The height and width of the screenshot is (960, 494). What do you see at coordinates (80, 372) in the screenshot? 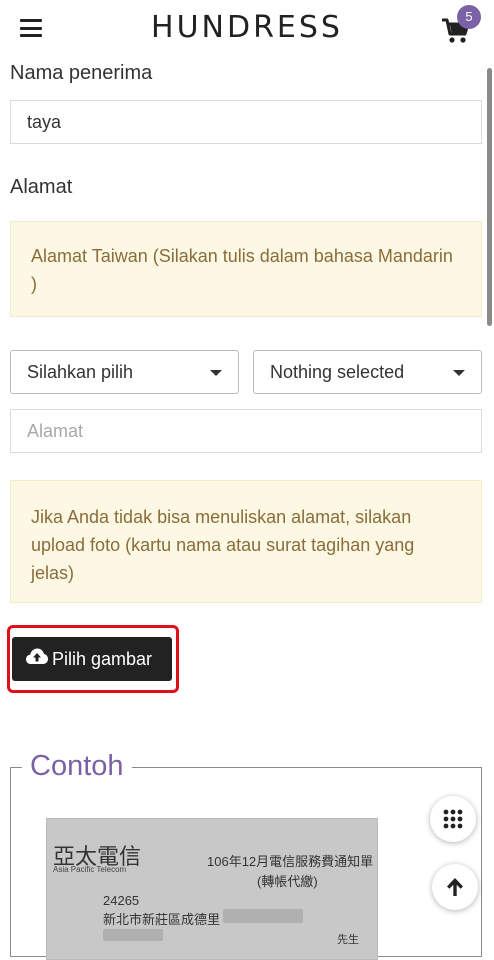
I see `city-select-value: Silahkan pilih` at bounding box center [80, 372].